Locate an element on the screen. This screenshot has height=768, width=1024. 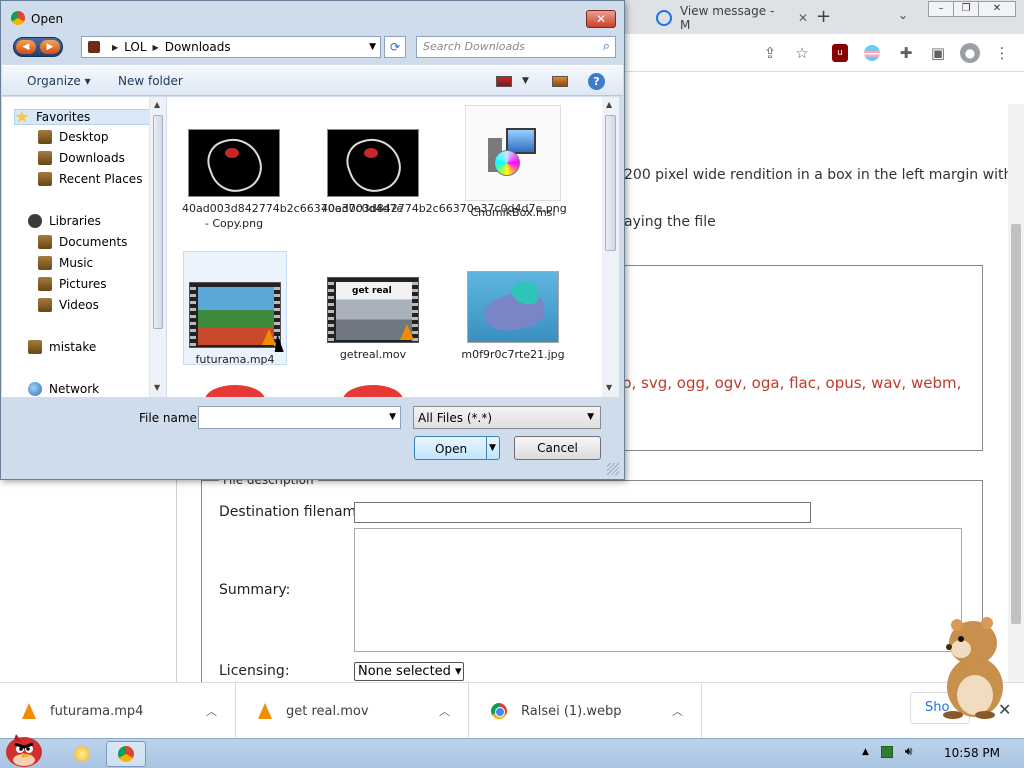
page-scrollbar is located at coordinates (1016, 393).